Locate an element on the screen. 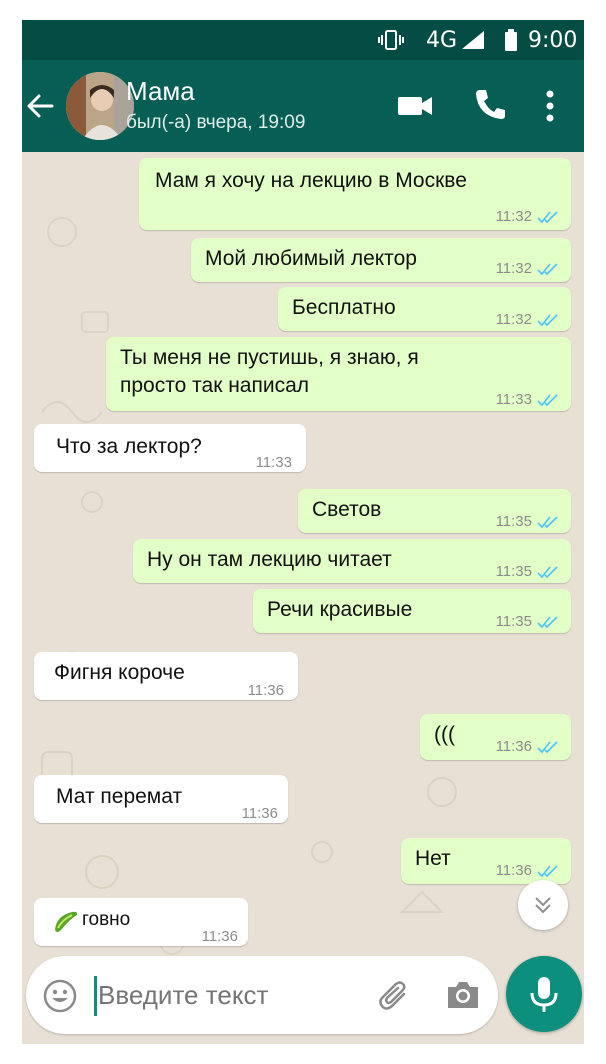  paperclip-icon is located at coordinates (392, 995).